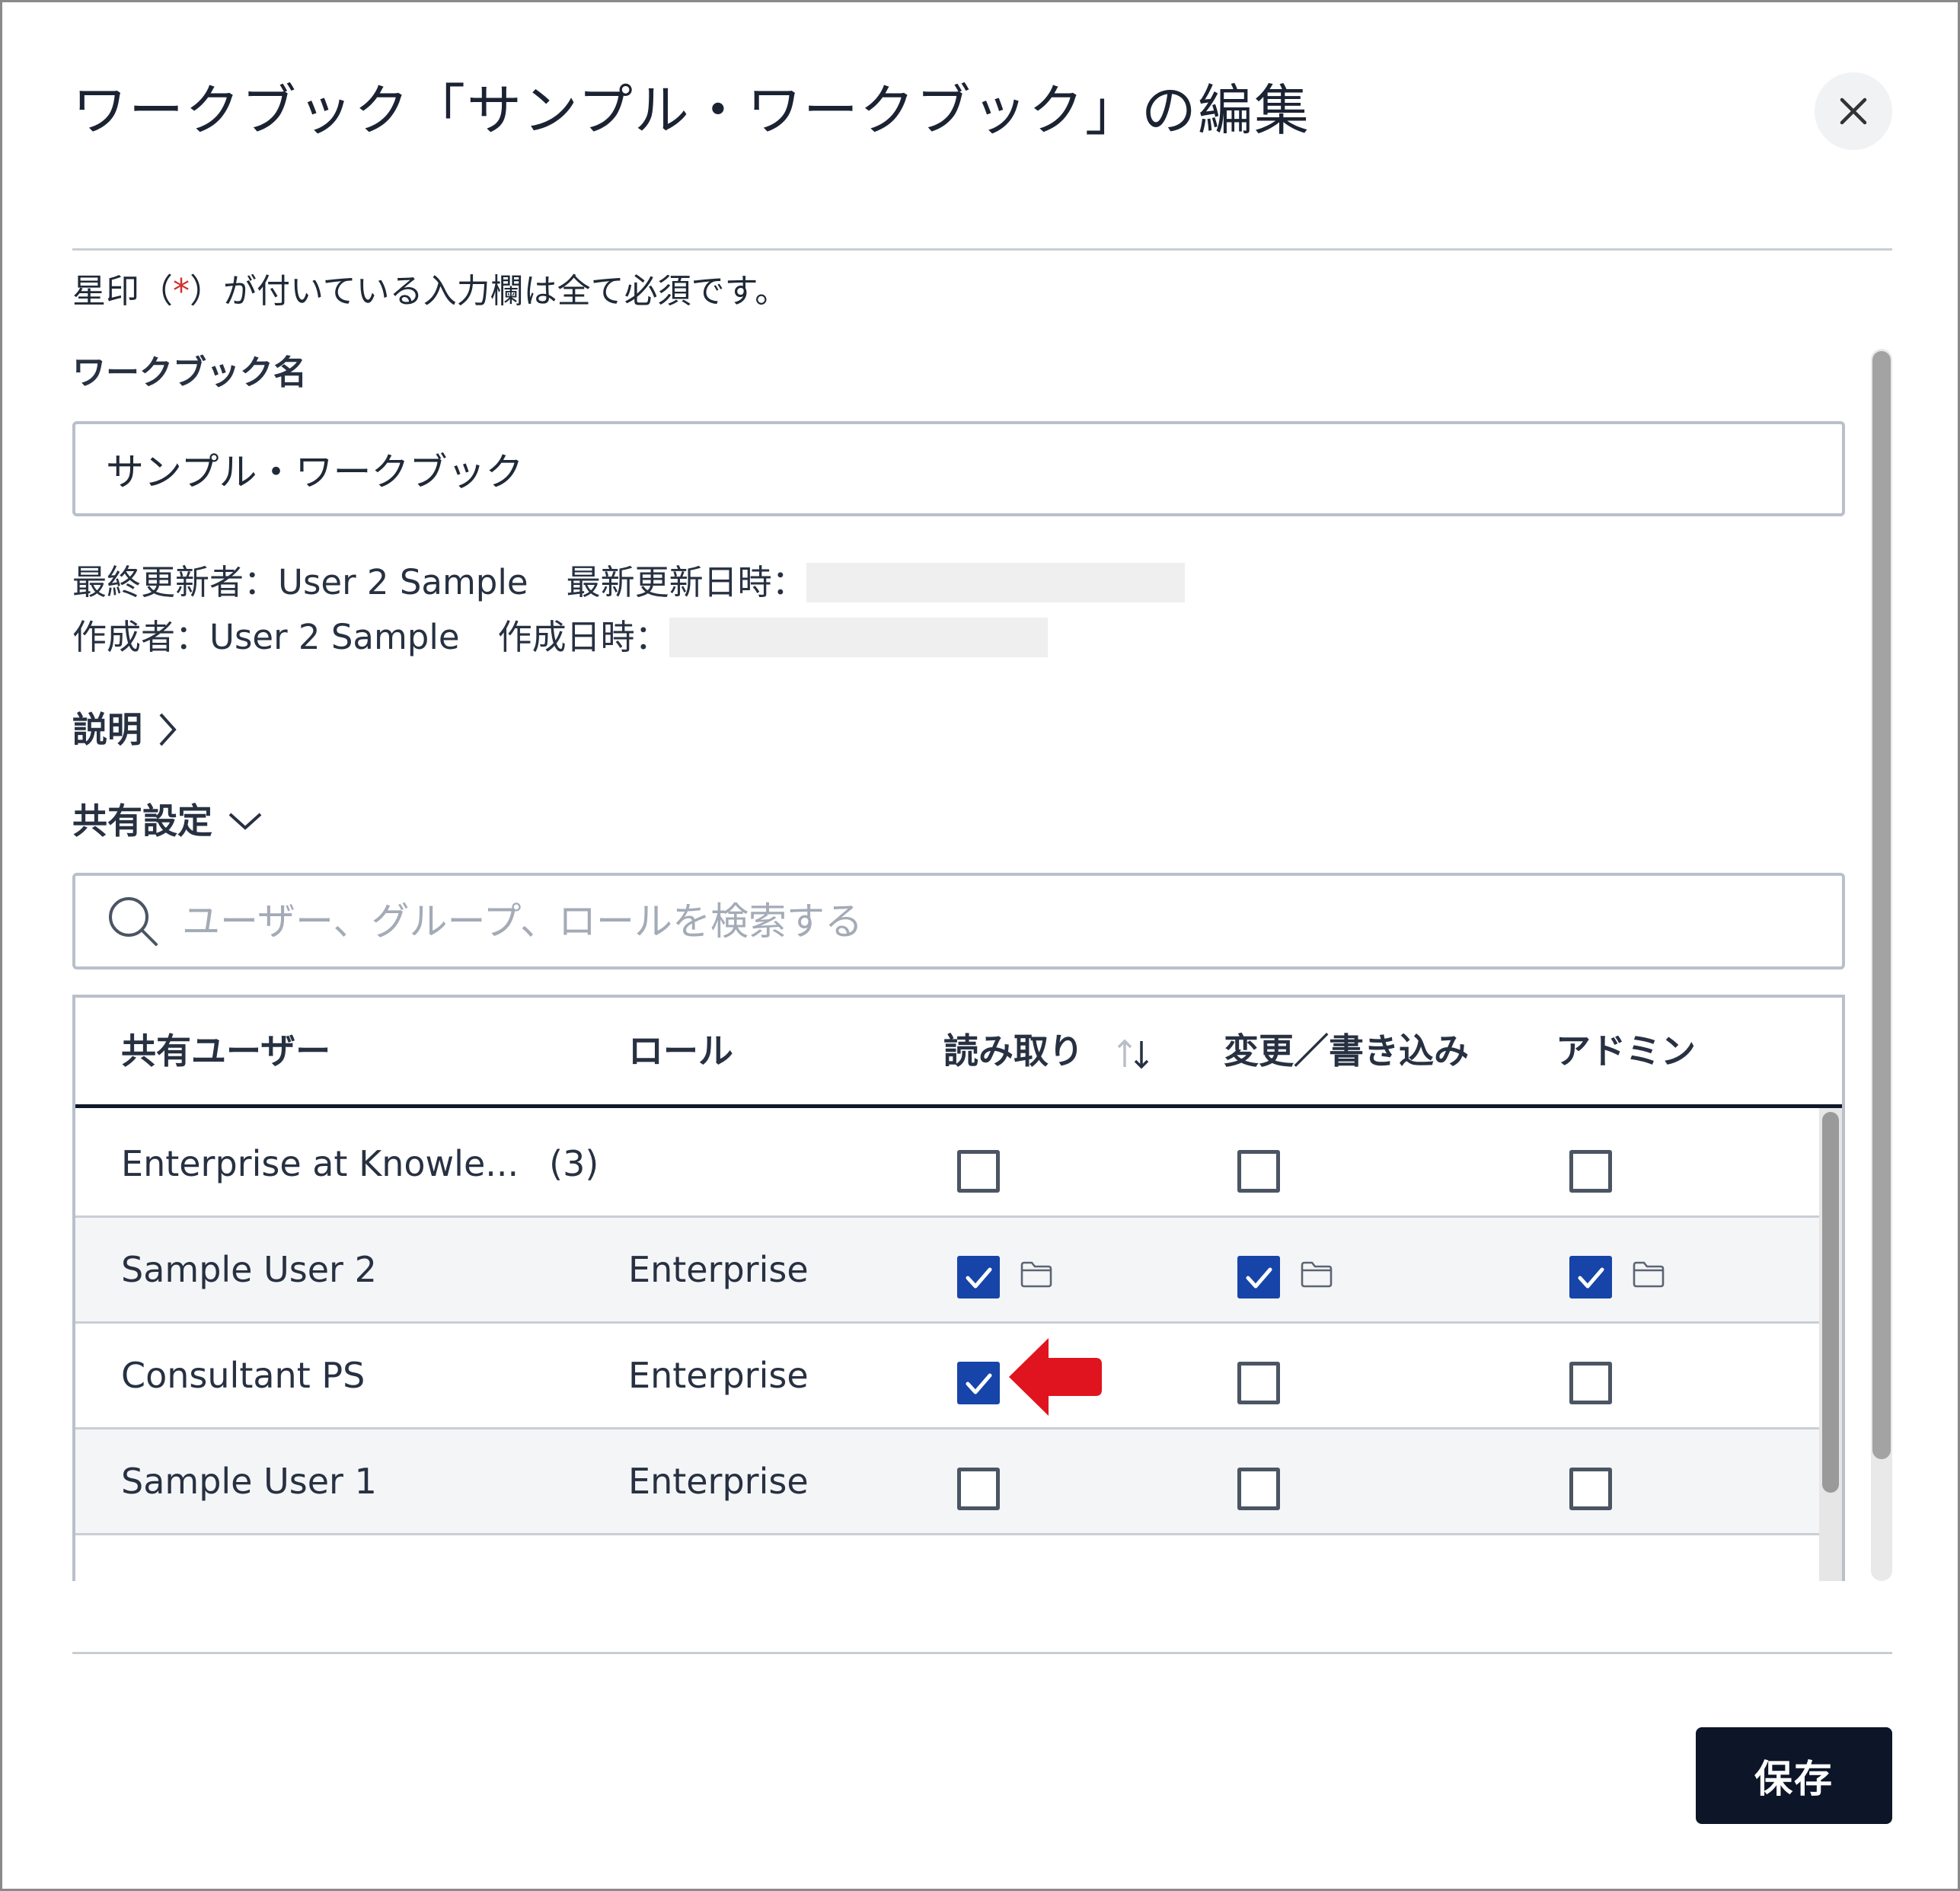  I want to click on user-name: Sample User 2, so click(249, 1270).